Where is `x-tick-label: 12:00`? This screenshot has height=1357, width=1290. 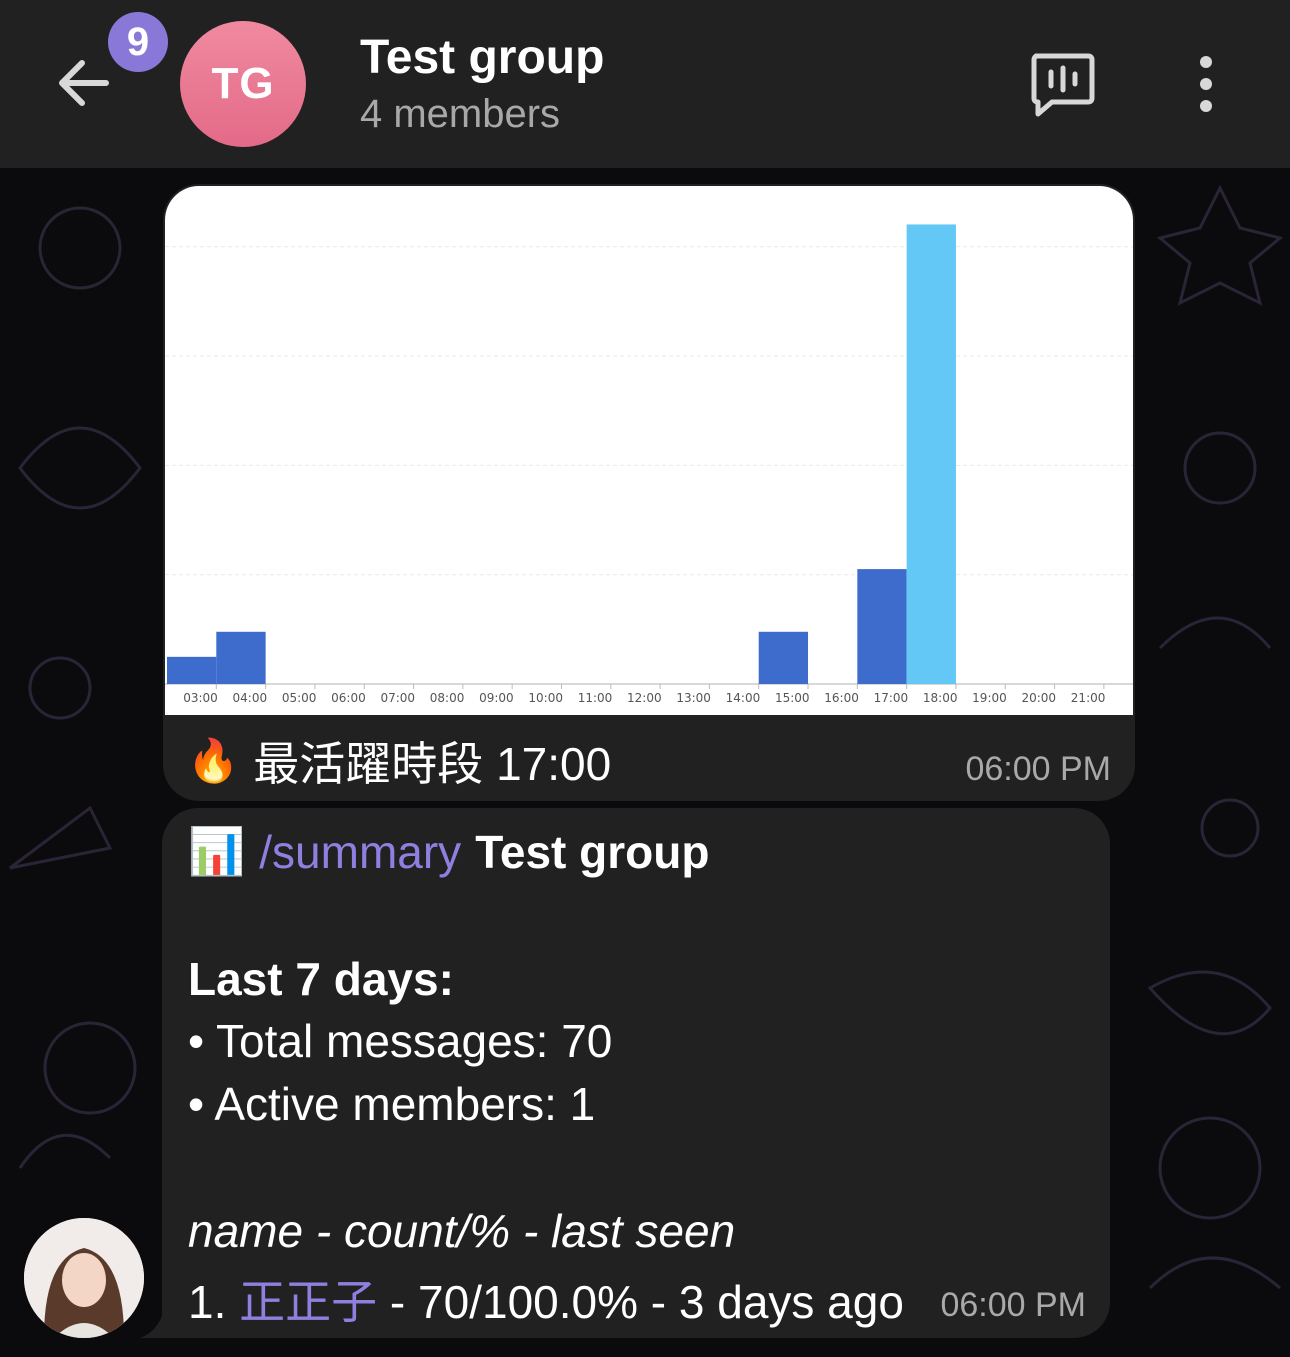
x-tick-label: 12:00 is located at coordinates (644, 698).